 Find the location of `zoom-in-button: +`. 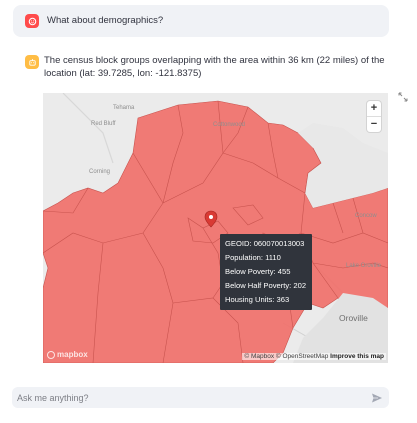

zoom-in-button: + is located at coordinates (374, 108).